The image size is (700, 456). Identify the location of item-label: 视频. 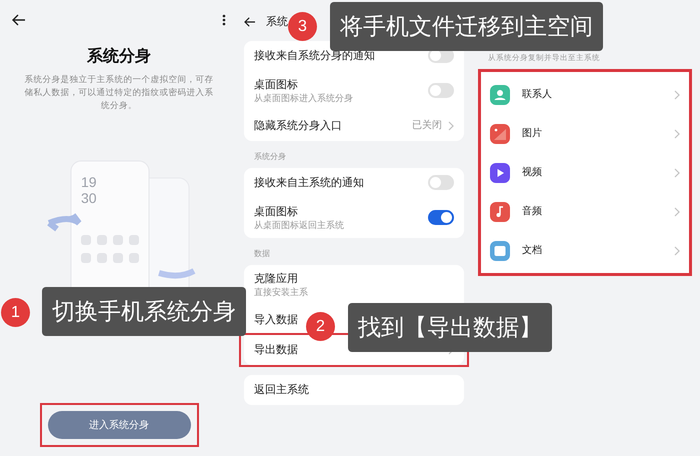
(532, 173).